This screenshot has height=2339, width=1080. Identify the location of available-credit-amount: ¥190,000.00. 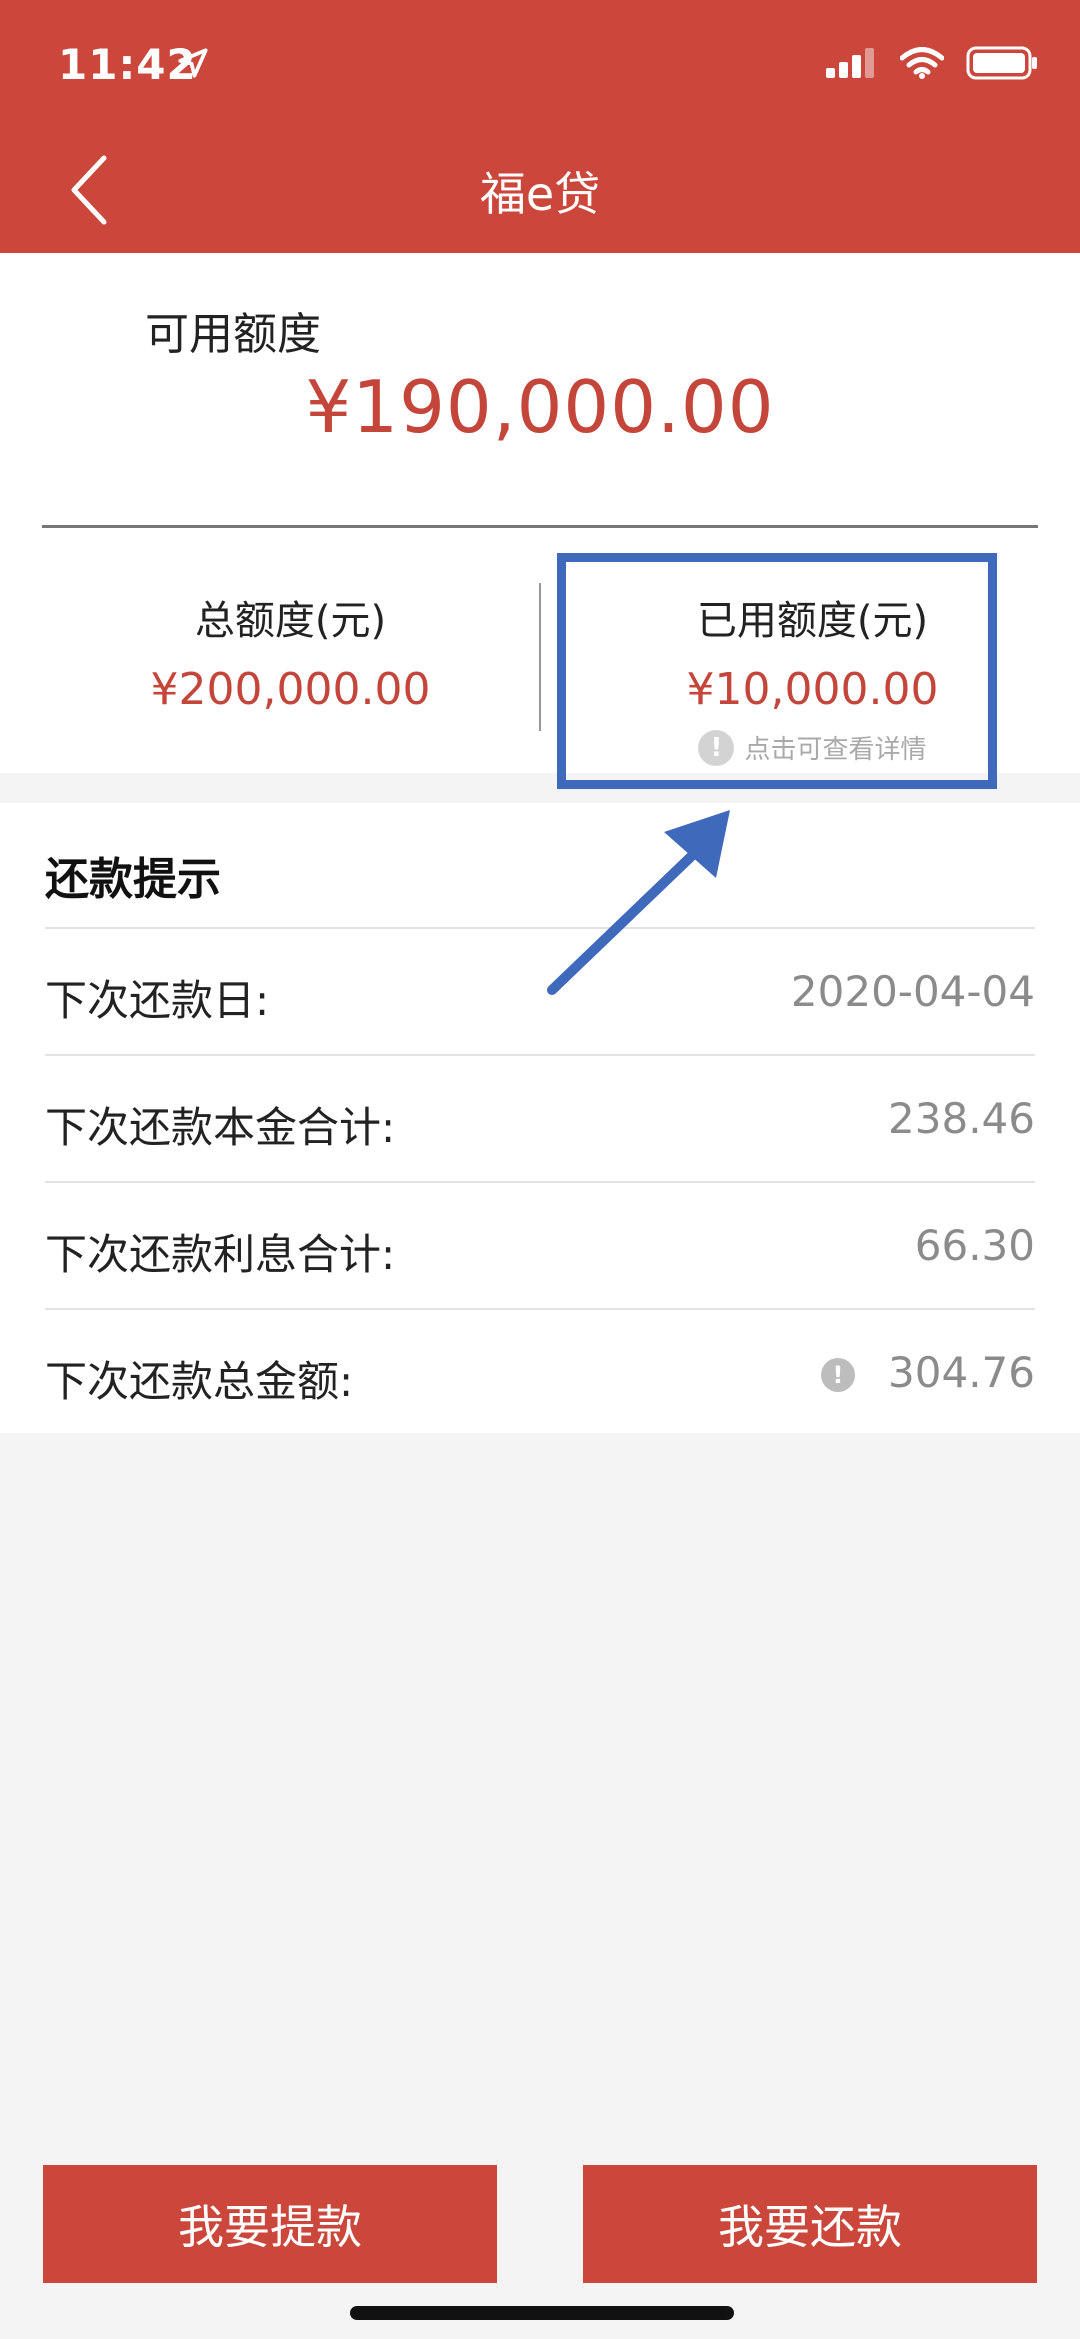
(540, 407).